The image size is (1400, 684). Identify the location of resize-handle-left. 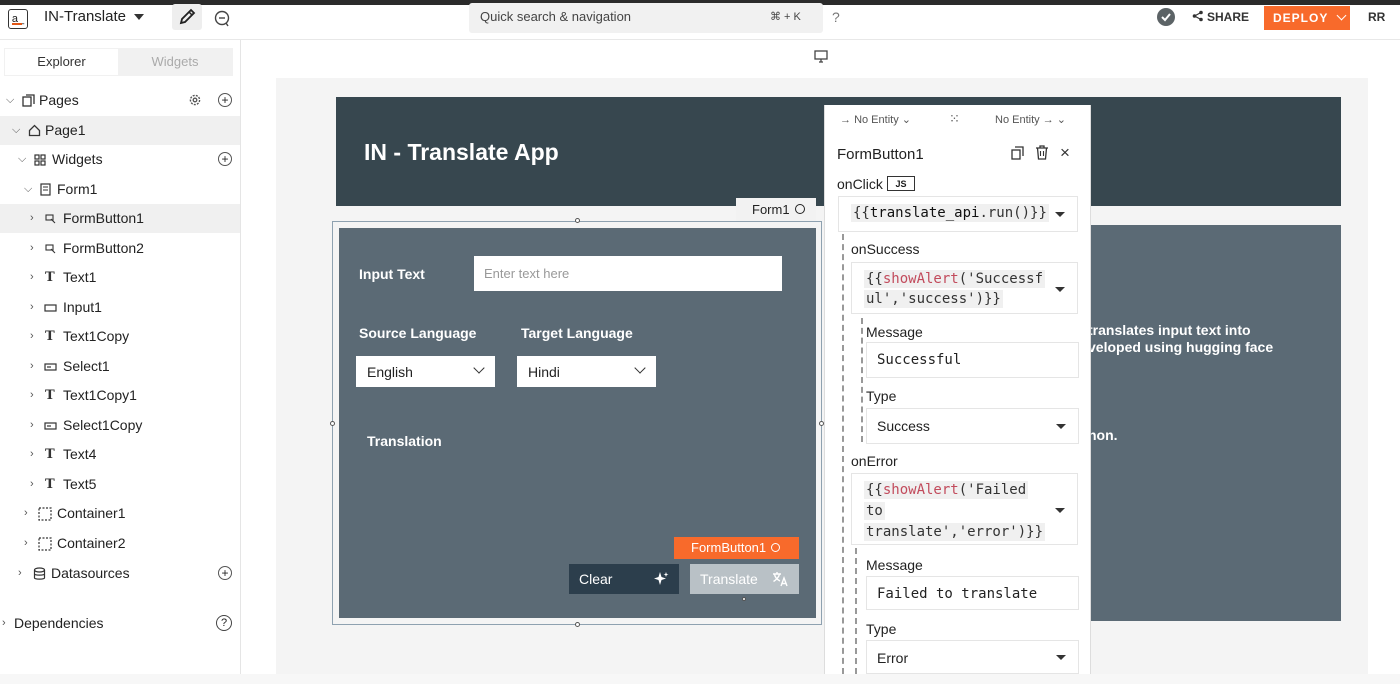
(332, 423).